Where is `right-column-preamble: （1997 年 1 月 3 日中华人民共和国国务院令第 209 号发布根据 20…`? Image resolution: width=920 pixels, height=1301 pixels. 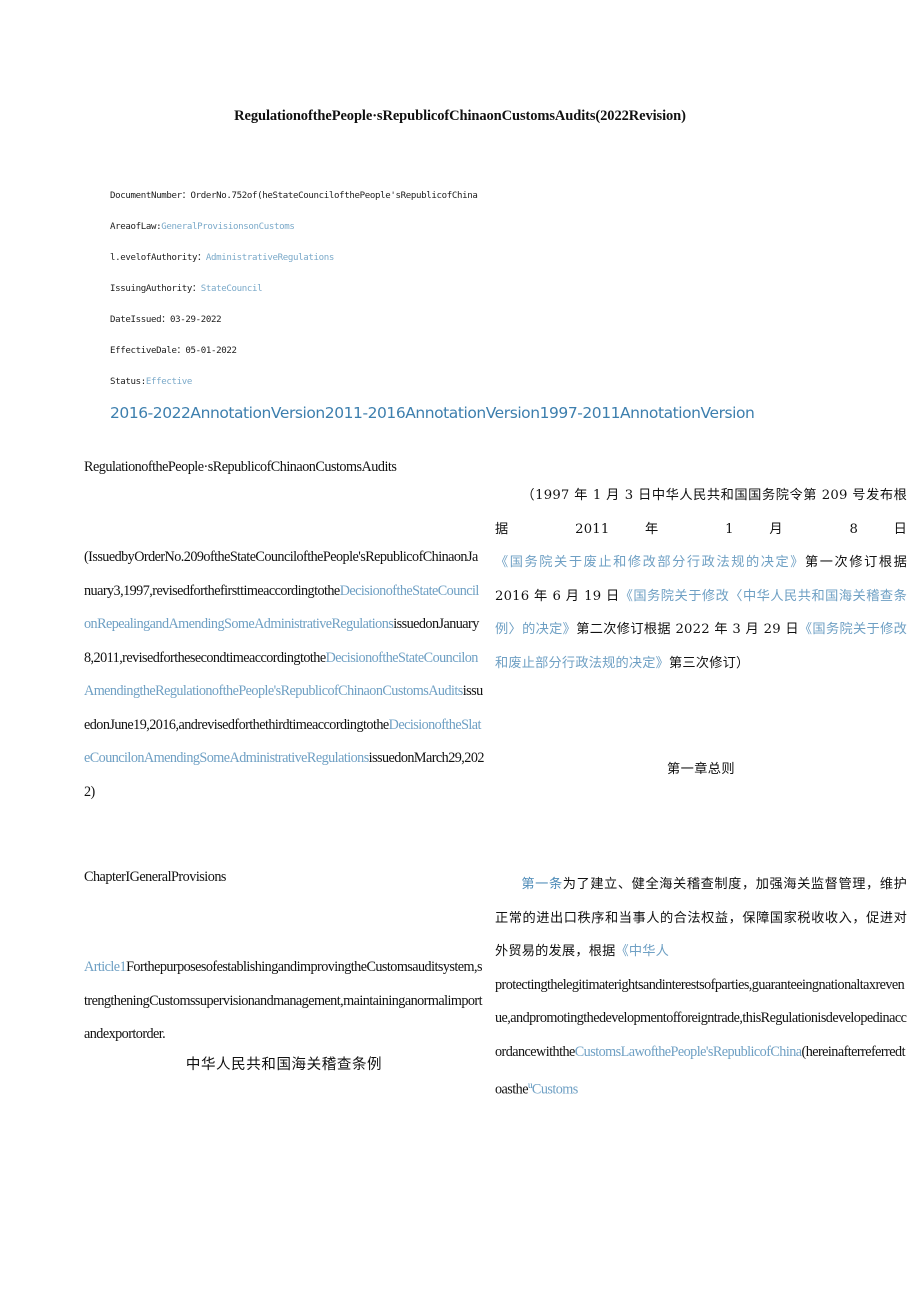 right-column-preamble: （1997 年 1 月 3 日中华人民共和国国务院令第 209 号发布根据 20… is located at coordinates (701, 579).